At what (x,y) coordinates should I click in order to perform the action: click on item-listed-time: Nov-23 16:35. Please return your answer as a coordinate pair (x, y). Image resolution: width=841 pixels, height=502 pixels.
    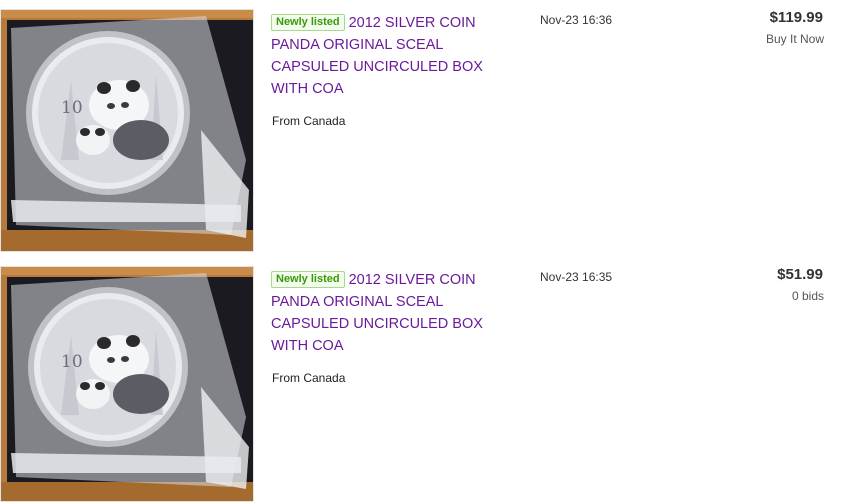
    Looking at the image, I should click on (576, 277).